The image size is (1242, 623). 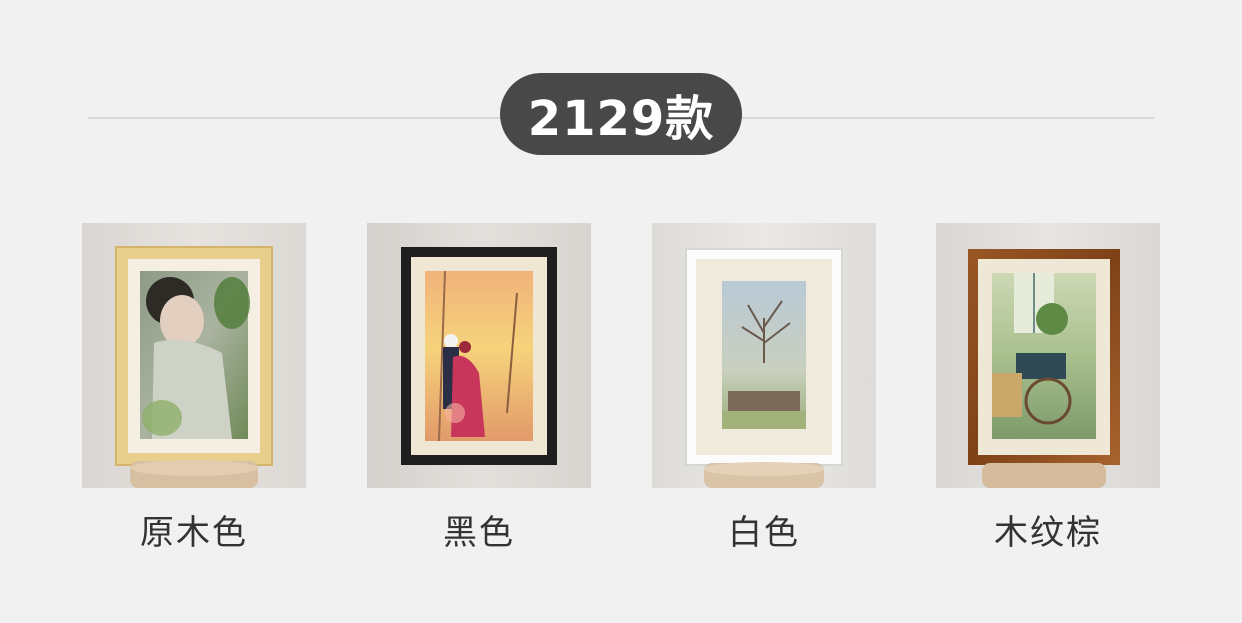 What do you see at coordinates (1048, 533) in the screenshot?
I see `frame-label-wood-grain-brown: 木纹棕` at bounding box center [1048, 533].